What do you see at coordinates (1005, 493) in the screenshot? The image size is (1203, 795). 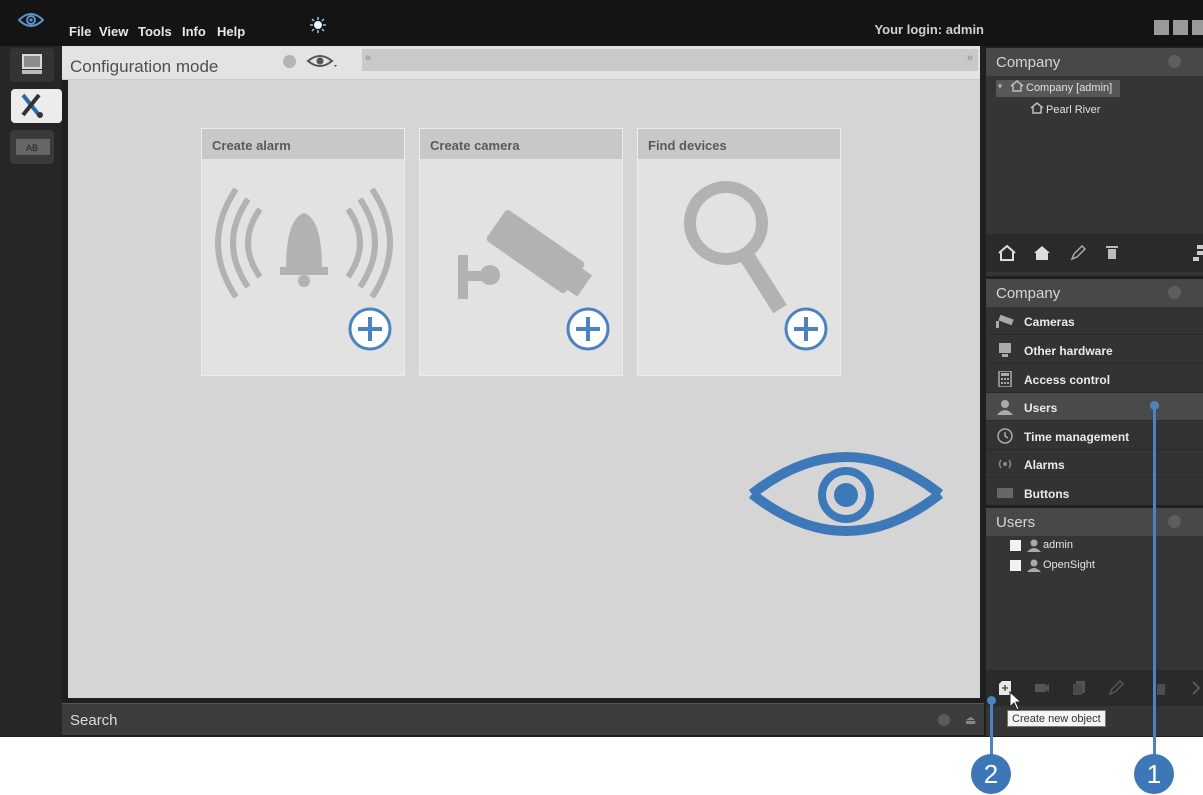 I see `button-icon` at bounding box center [1005, 493].